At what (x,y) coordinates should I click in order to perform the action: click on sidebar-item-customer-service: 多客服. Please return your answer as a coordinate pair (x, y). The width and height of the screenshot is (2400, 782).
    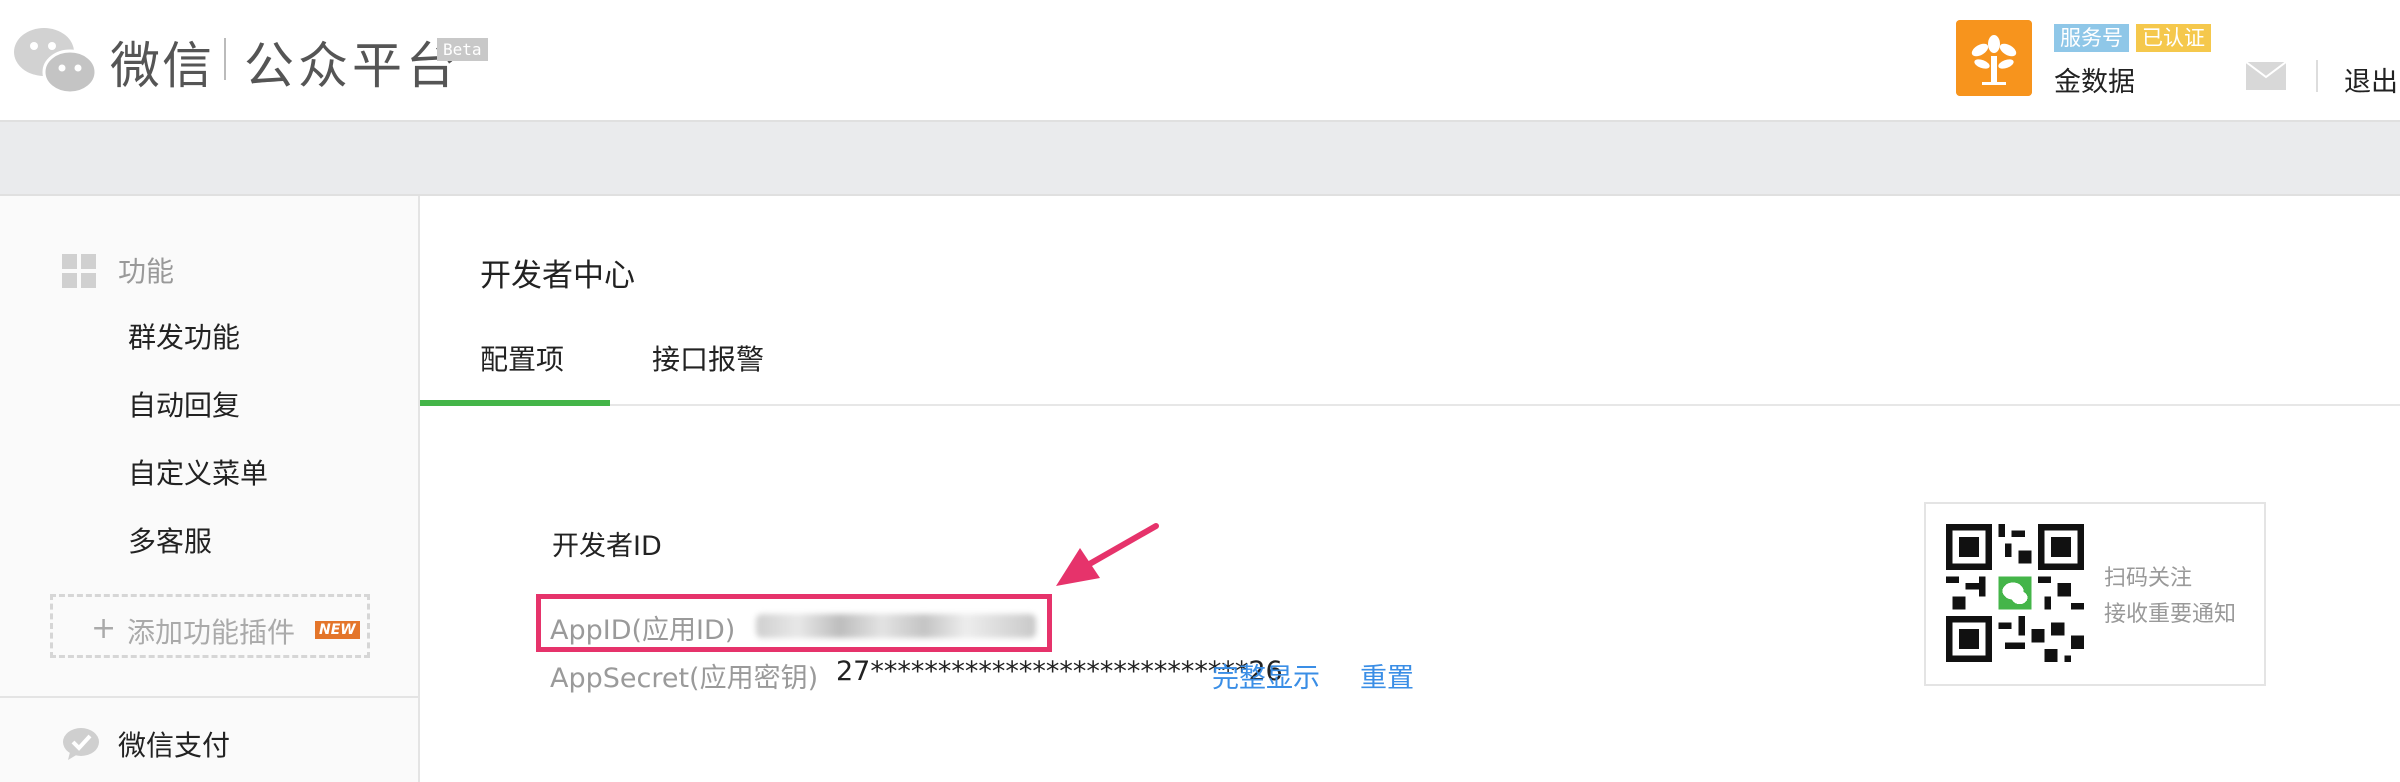
    Looking at the image, I should click on (170, 540).